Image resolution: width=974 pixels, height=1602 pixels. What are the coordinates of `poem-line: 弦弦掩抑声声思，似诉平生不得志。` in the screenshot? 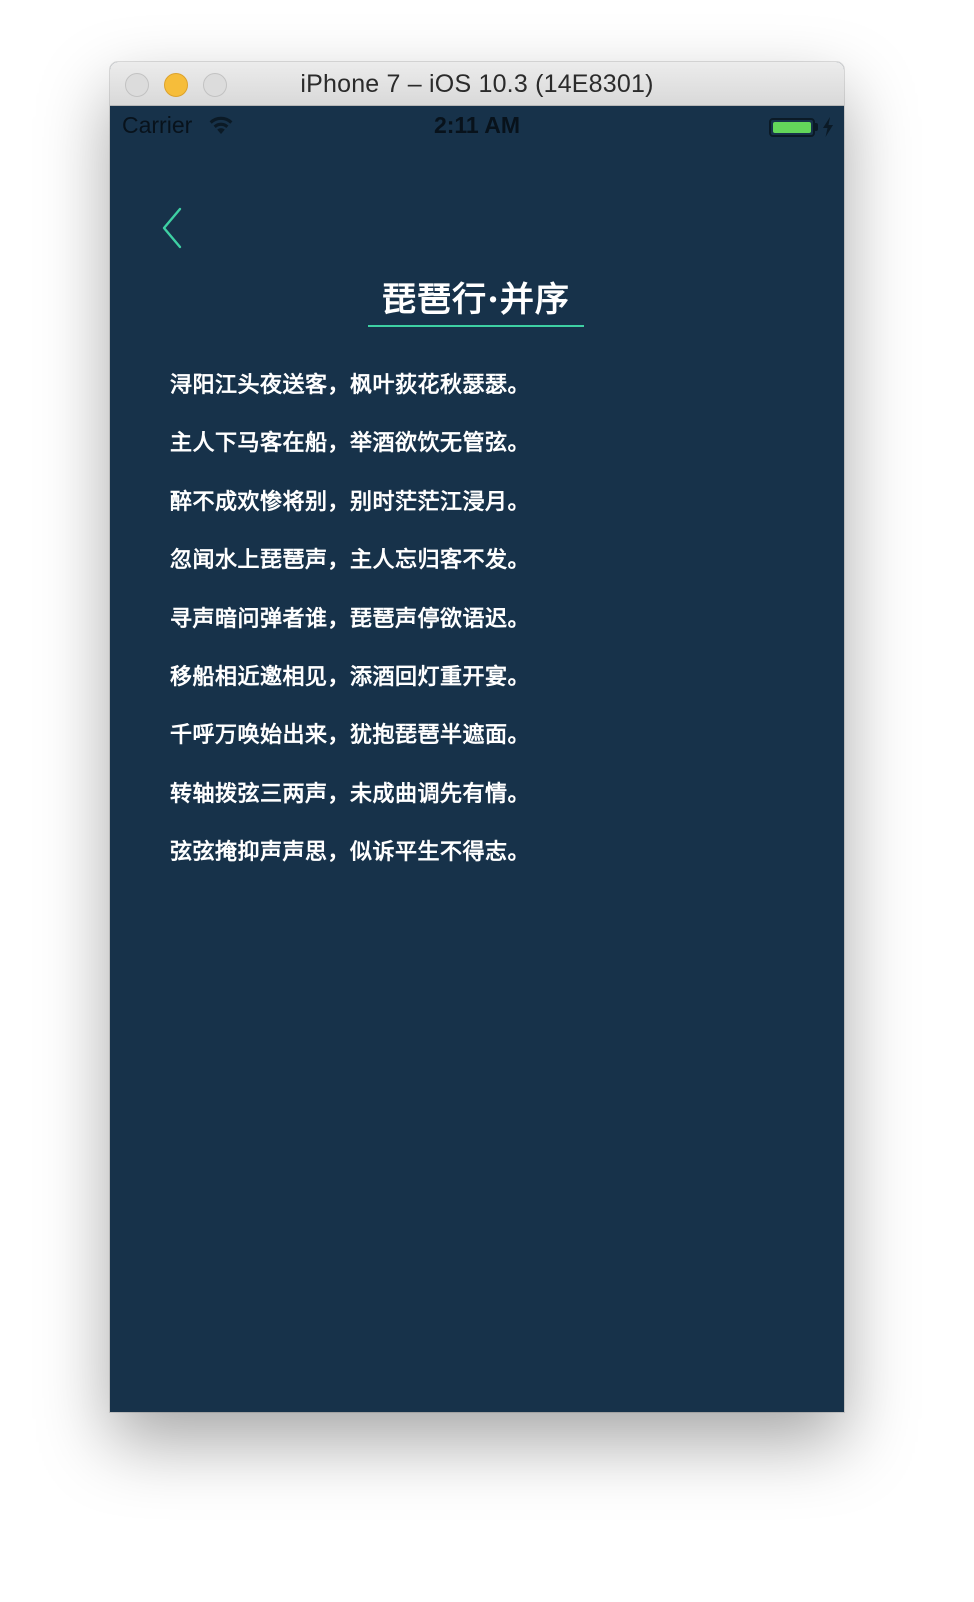 It's located at (350, 852).